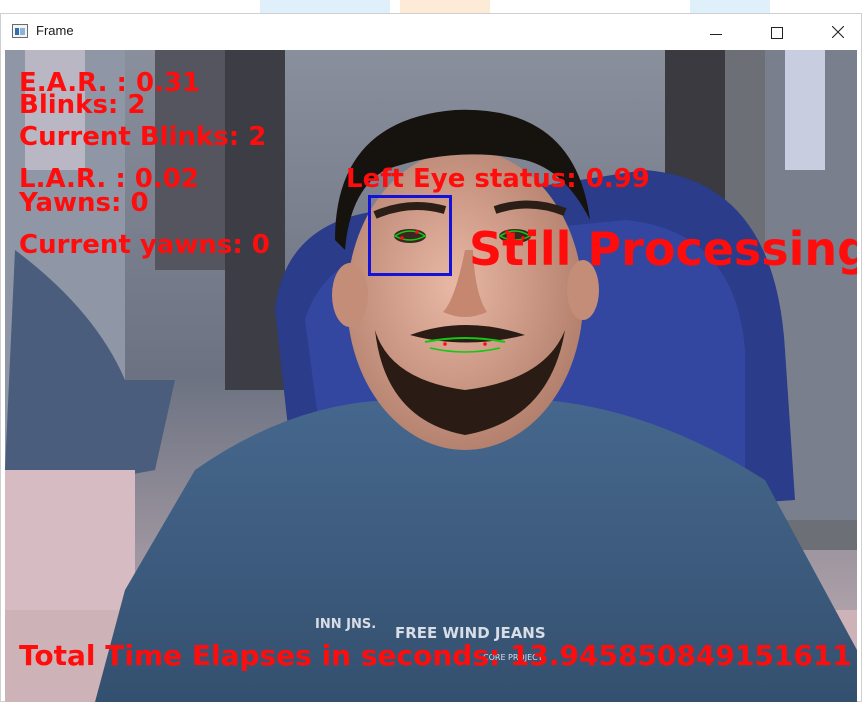  What do you see at coordinates (663, 249) in the screenshot?
I see `processing-status: Still Processing` at bounding box center [663, 249].